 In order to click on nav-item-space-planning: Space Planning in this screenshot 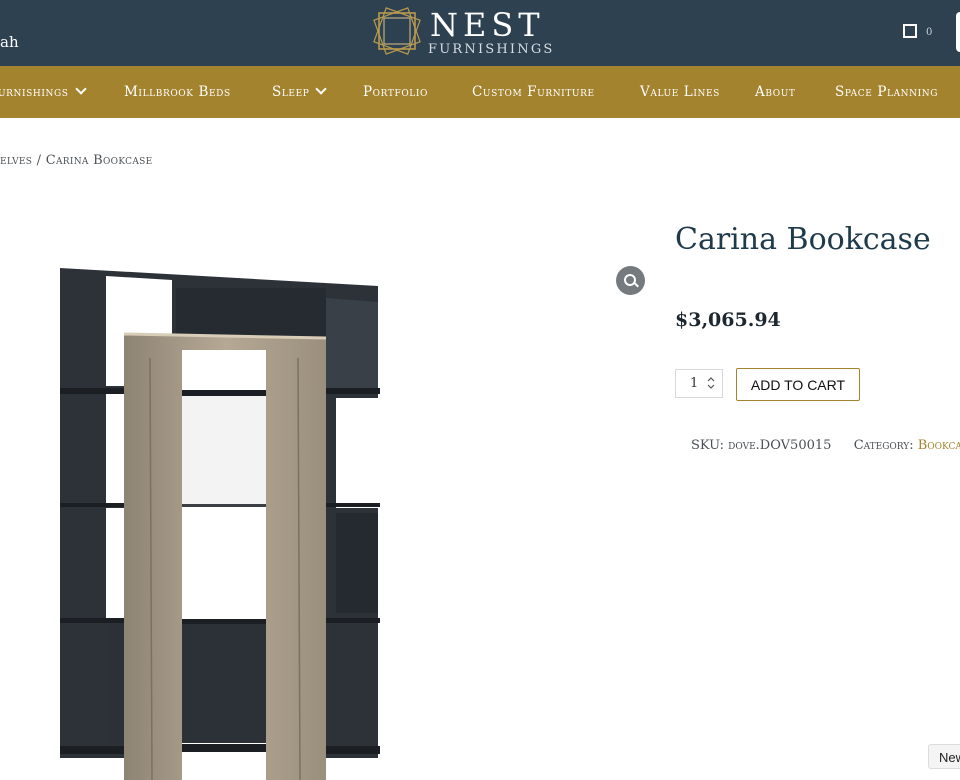, I will do `click(886, 92)`.